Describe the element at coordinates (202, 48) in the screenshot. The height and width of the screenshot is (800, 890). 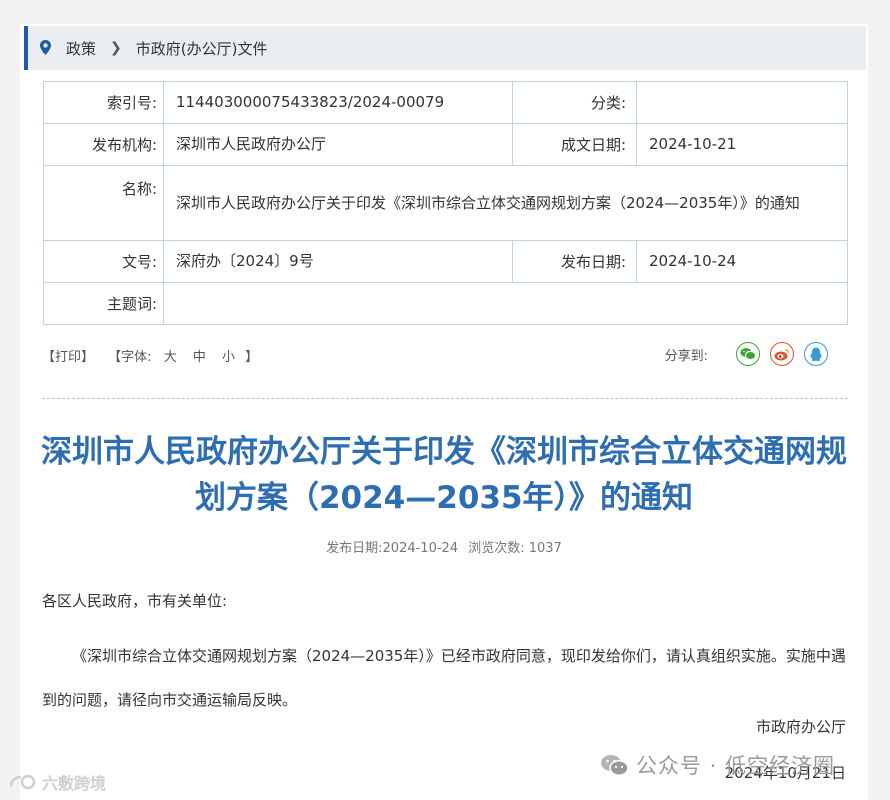
I see `breadcrumb-current-link: 市政府(办公厅)文件` at that location.